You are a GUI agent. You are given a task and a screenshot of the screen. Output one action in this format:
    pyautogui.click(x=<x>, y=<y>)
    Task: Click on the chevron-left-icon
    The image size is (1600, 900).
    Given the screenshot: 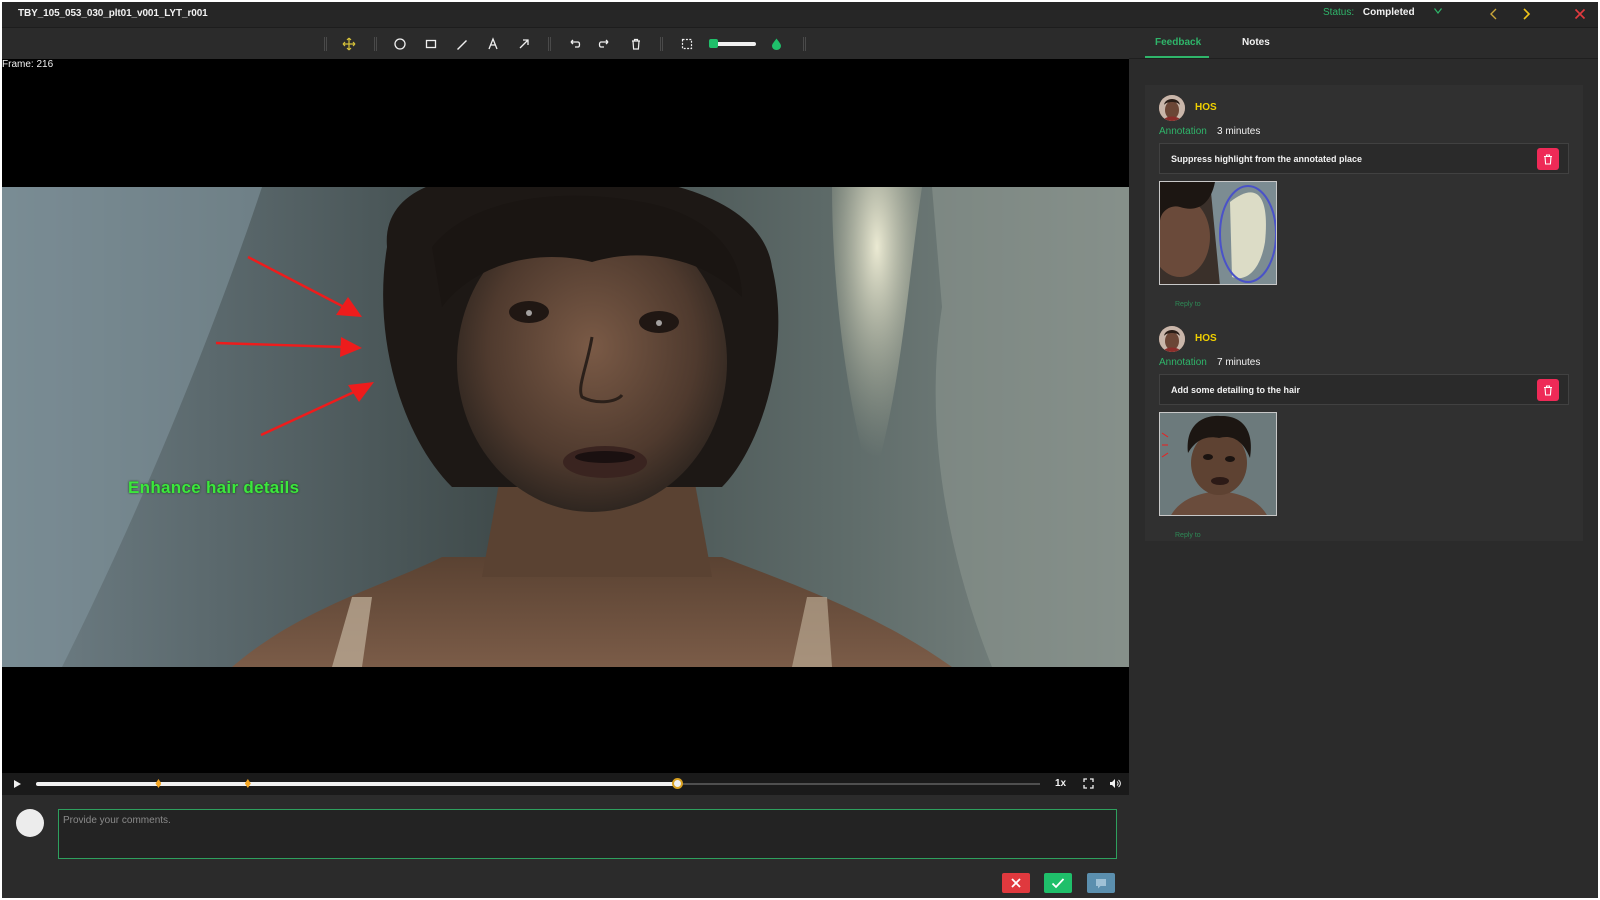 What is the action you would take?
    pyautogui.click(x=1494, y=14)
    